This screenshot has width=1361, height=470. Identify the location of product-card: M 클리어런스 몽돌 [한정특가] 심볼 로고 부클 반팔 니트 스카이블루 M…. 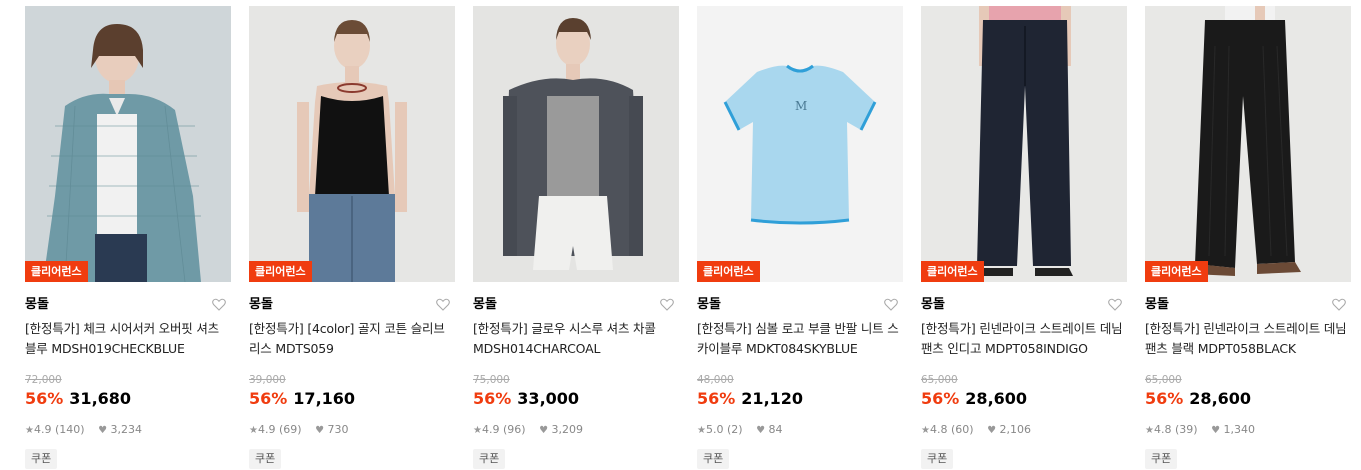
(800, 237).